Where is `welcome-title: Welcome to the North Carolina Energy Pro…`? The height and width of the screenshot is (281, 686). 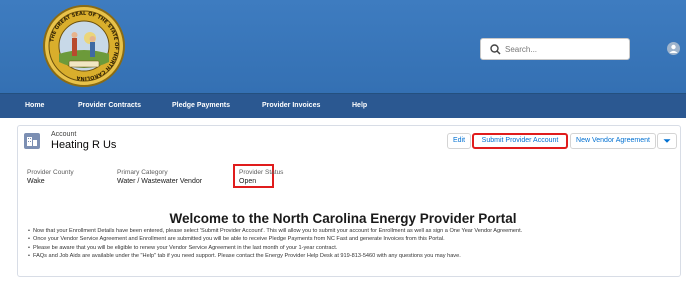
welcome-title: Welcome to the North Carolina Energy Pro… is located at coordinates (343, 218).